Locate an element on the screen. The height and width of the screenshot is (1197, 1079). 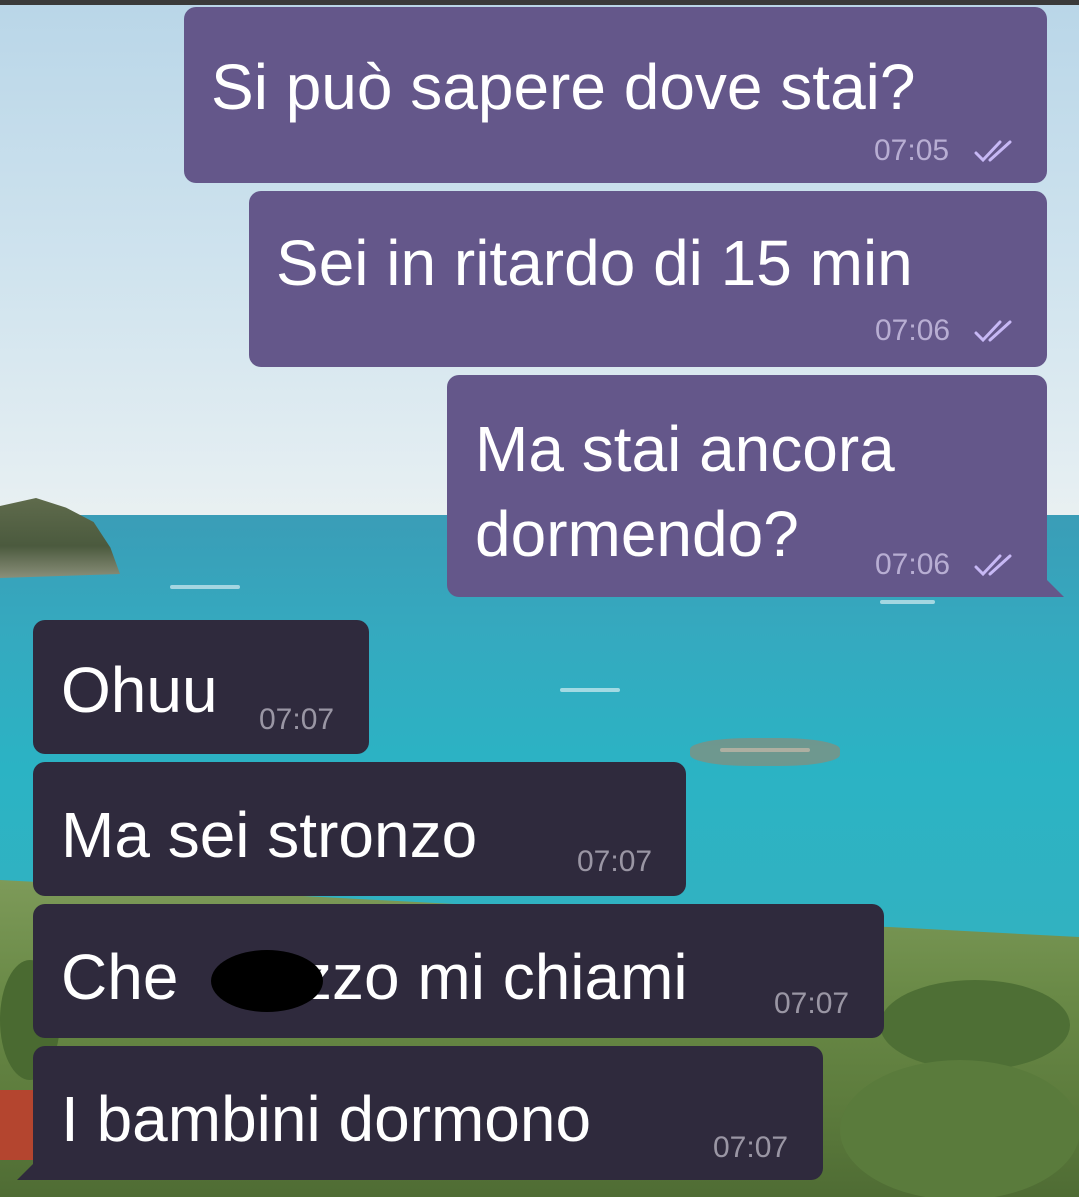
incoming-message: I bambini dormono 07:07 is located at coordinates (420, 1113).